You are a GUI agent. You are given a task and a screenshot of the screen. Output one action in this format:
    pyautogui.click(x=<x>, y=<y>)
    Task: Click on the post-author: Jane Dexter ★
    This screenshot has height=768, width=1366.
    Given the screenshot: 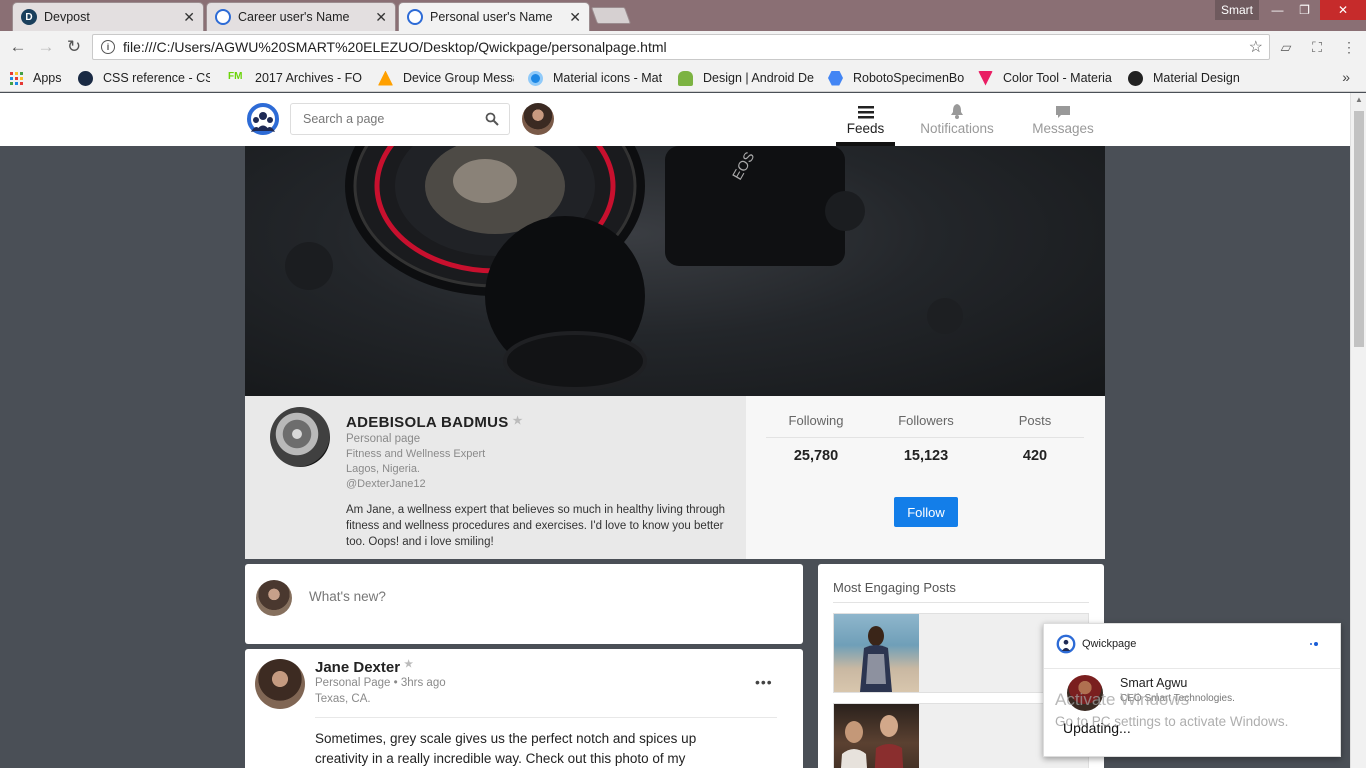 What is the action you would take?
    pyautogui.click(x=364, y=667)
    